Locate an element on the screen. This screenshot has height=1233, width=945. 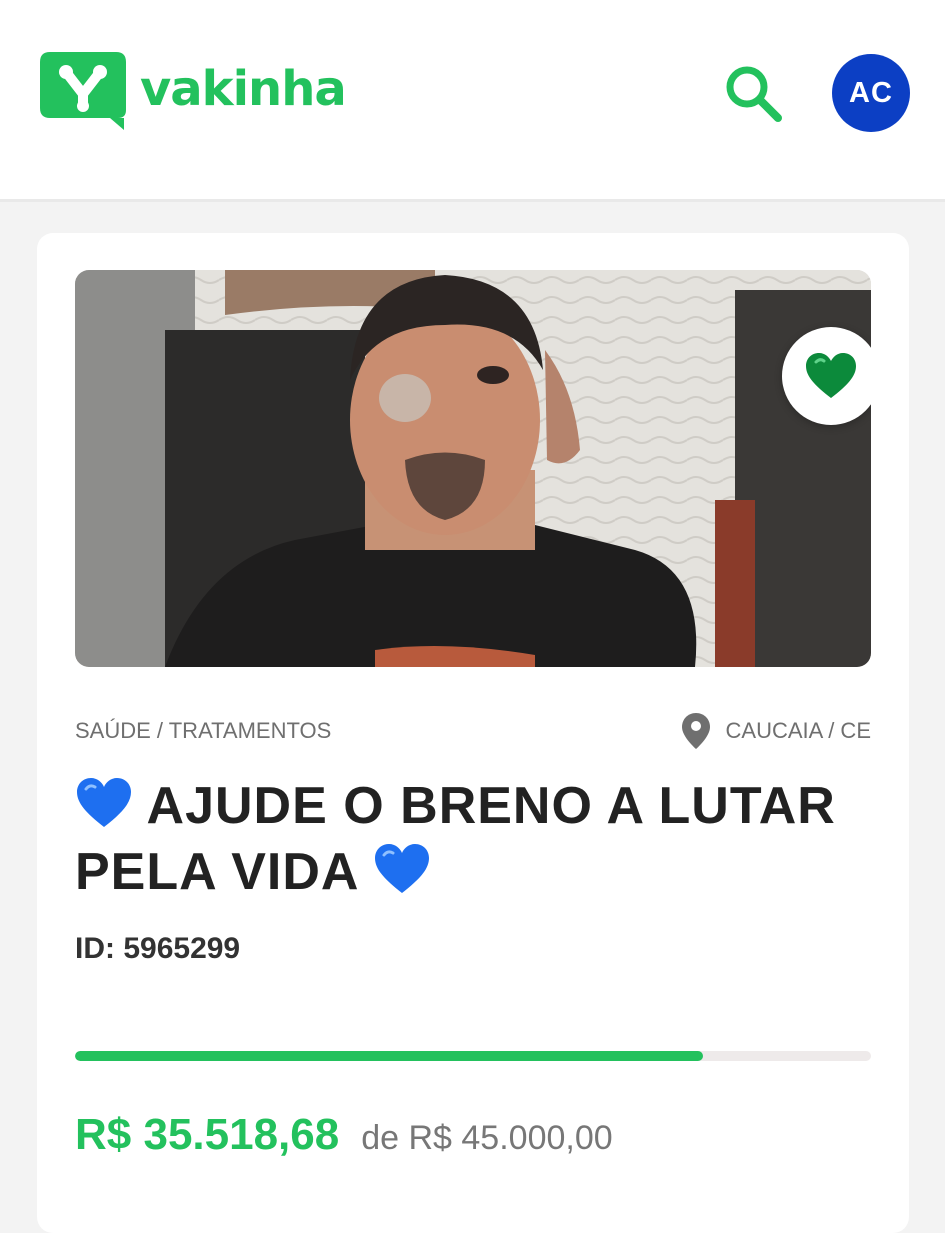
raised-amount: R$ 35.518,68 is located at coordinates (207, 1134).